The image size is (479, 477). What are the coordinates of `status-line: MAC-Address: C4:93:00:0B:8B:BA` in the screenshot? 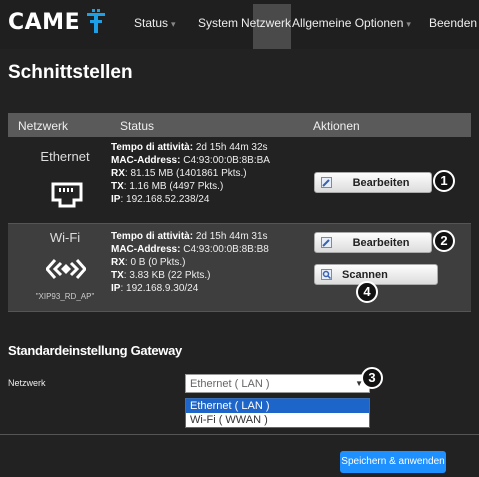 It's located at (190, 160).